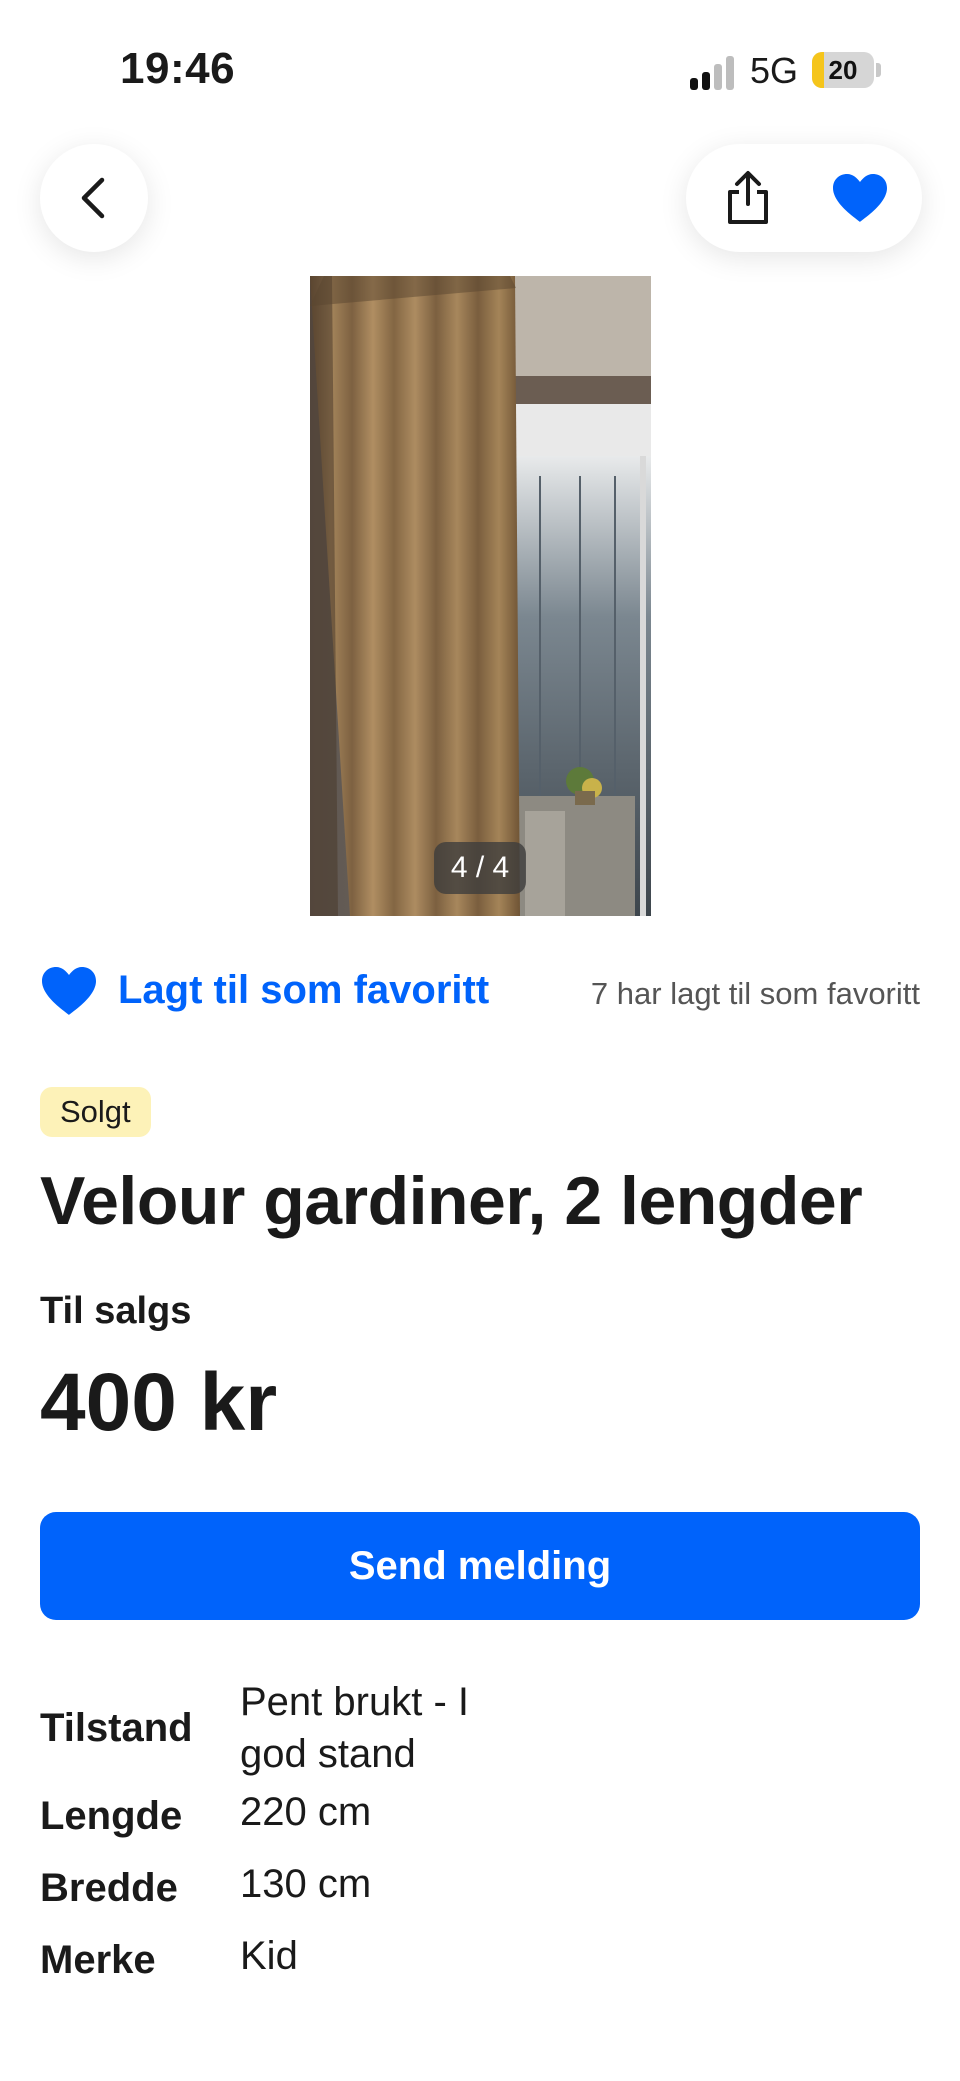  I want to click on chevron-left-icon, so click(93, 198).